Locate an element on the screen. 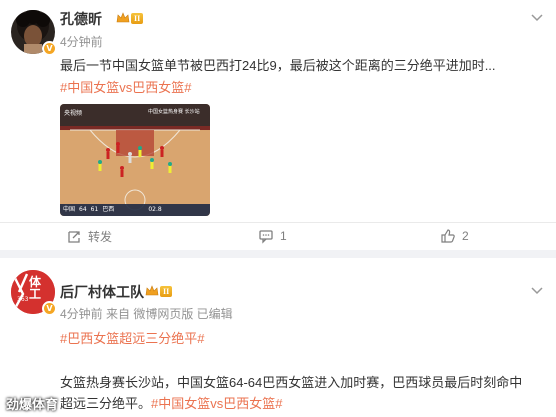 This screenshot has width=556, height=417. score-away: 61 is located at coordinates (94, 209).